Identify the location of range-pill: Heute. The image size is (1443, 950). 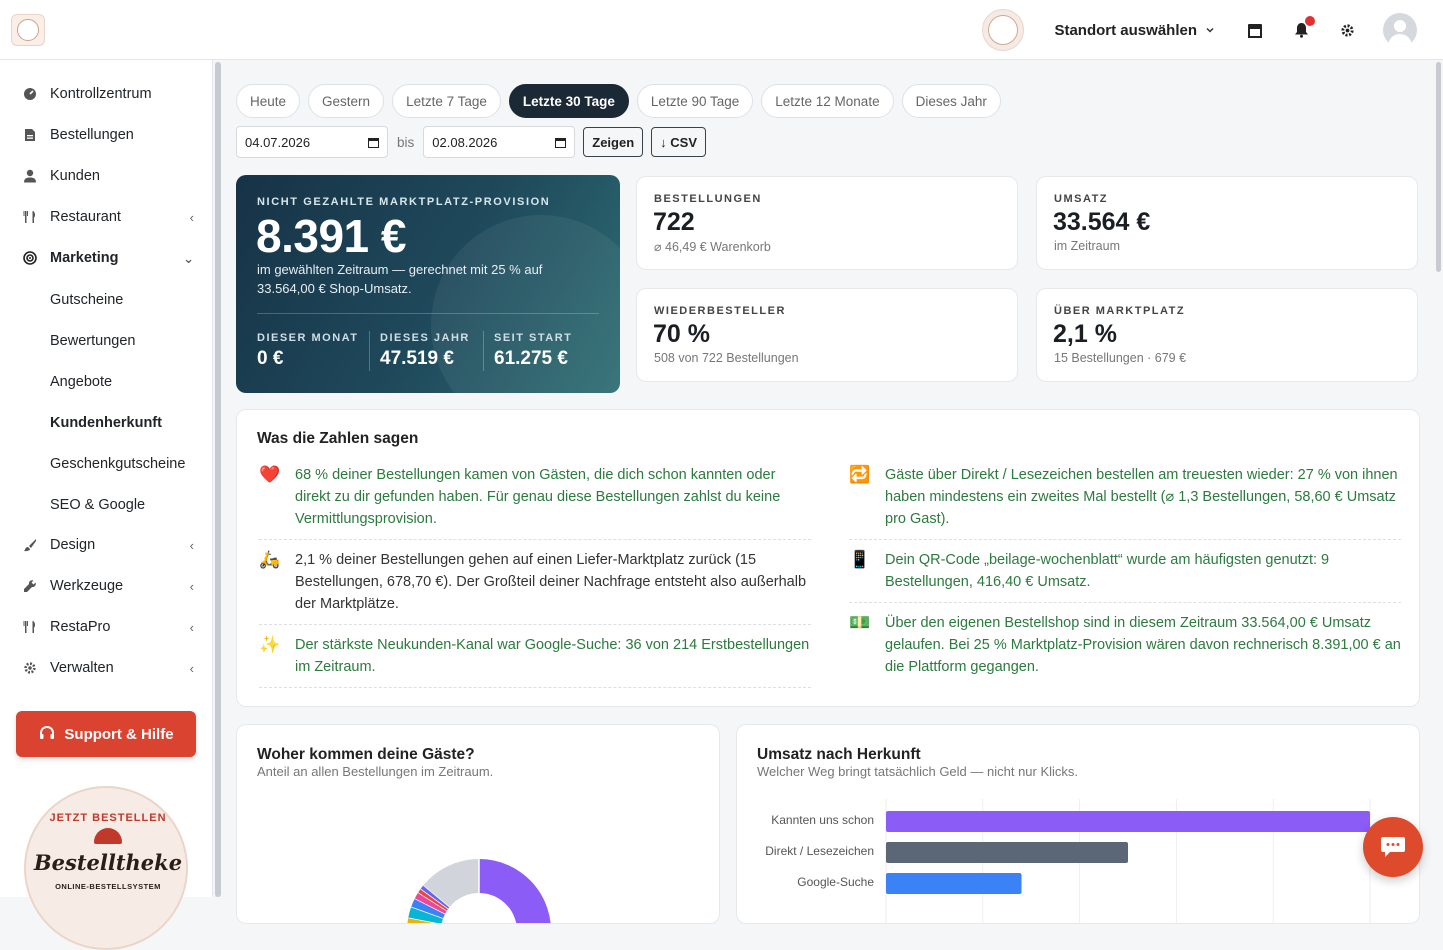
(268, 101).